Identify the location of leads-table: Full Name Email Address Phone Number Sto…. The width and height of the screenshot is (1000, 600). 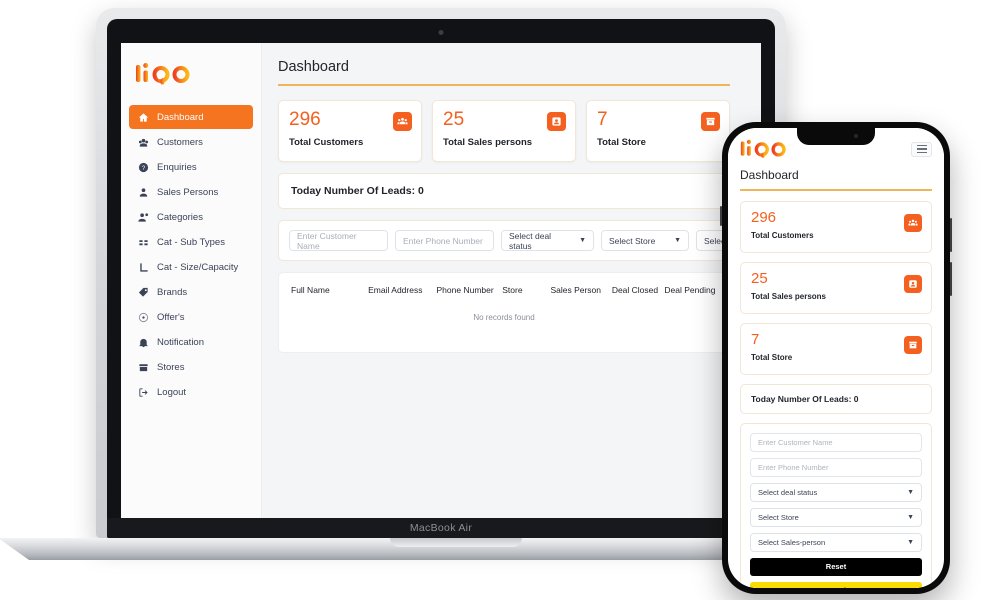
(504, 312).